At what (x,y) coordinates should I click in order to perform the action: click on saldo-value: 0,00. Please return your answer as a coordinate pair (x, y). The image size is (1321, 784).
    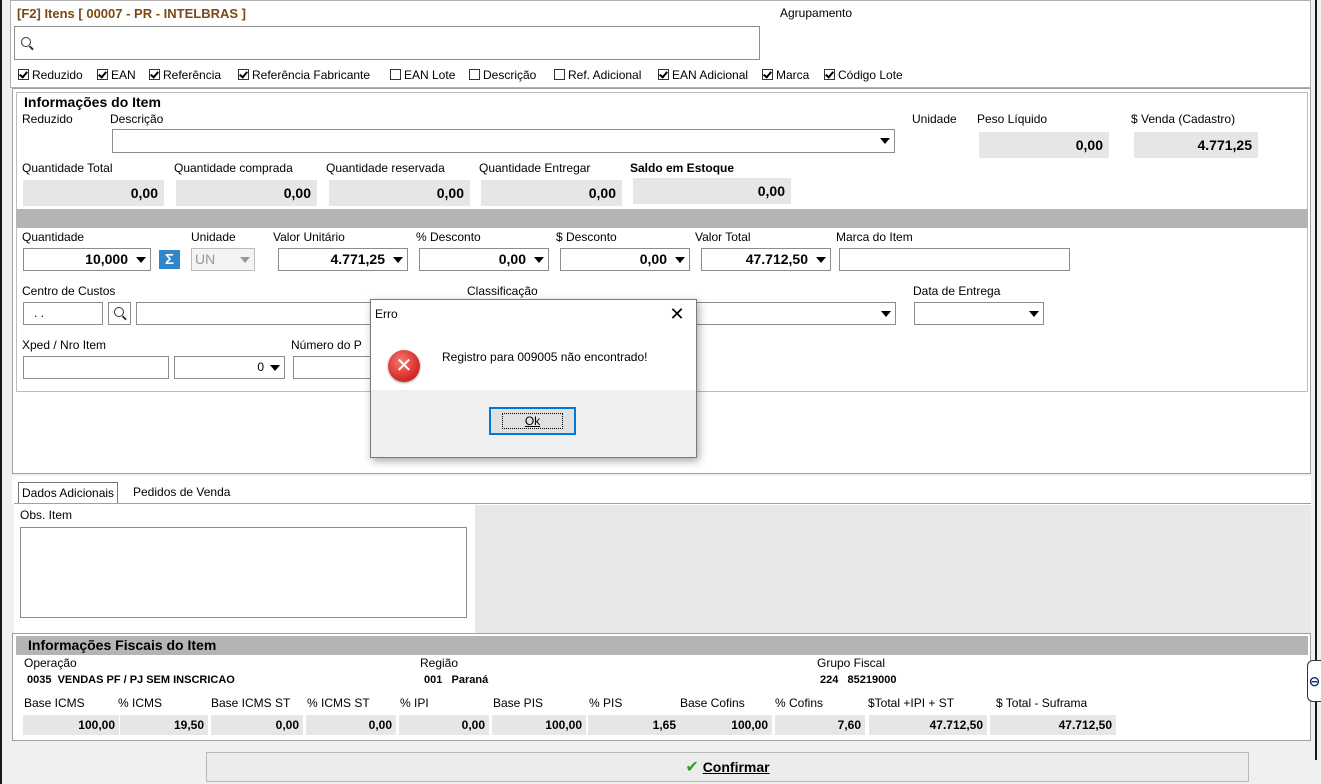
    Looking at the image, I should click on (712, 191).